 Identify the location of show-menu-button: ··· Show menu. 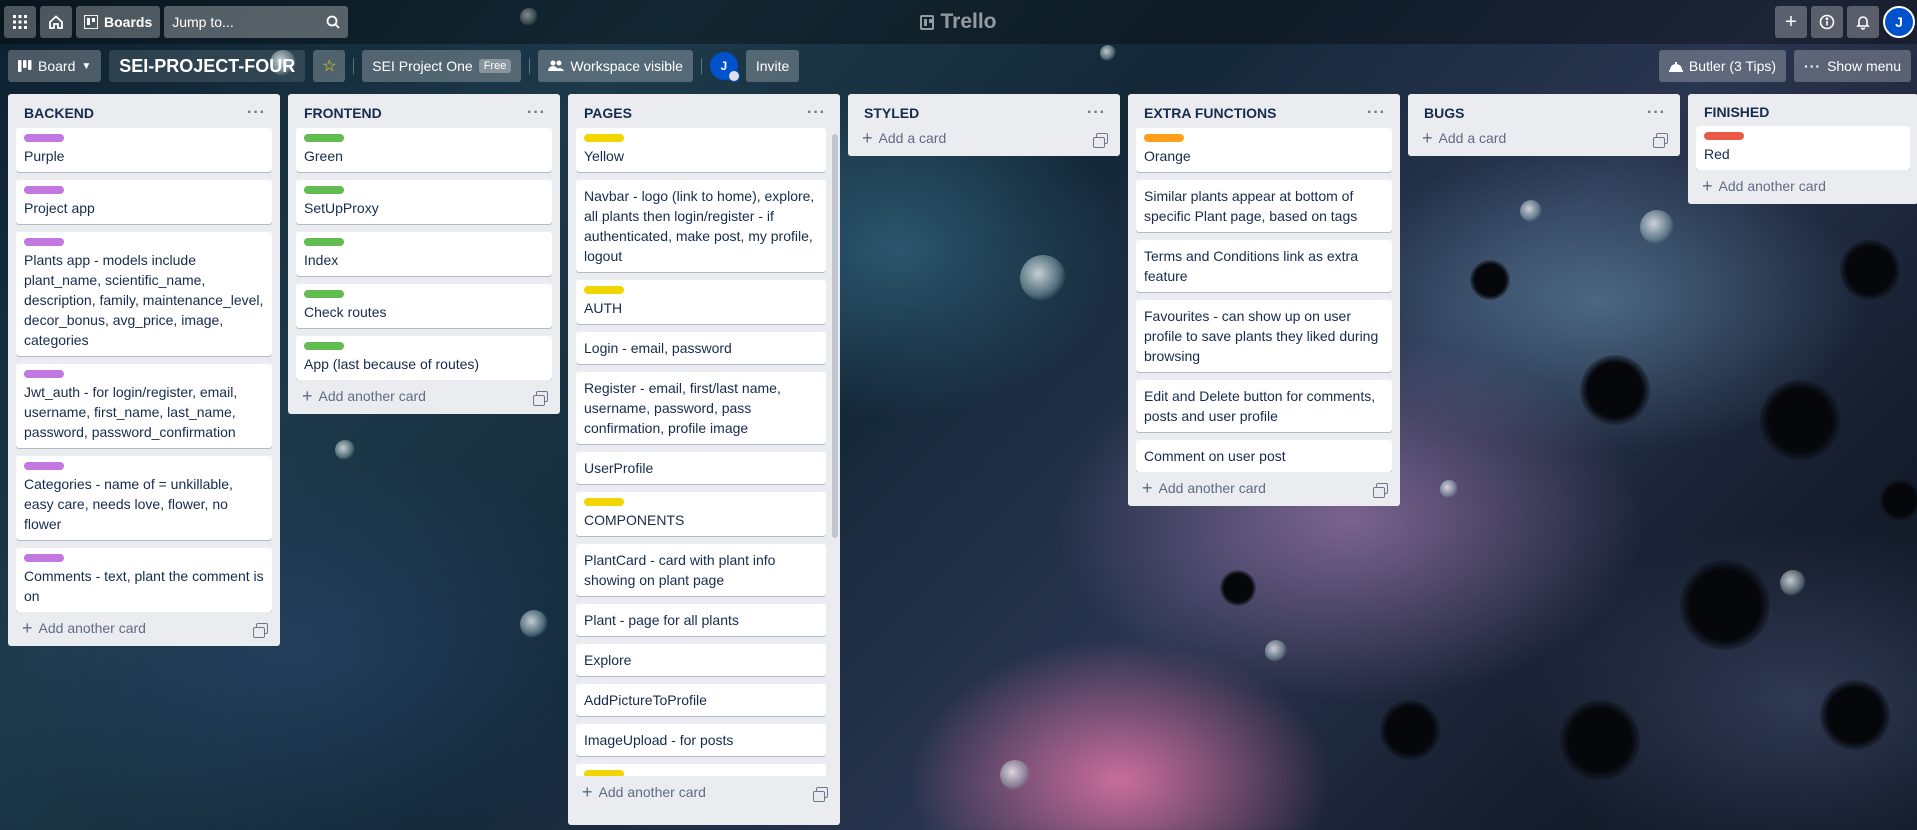
(1852, 66).